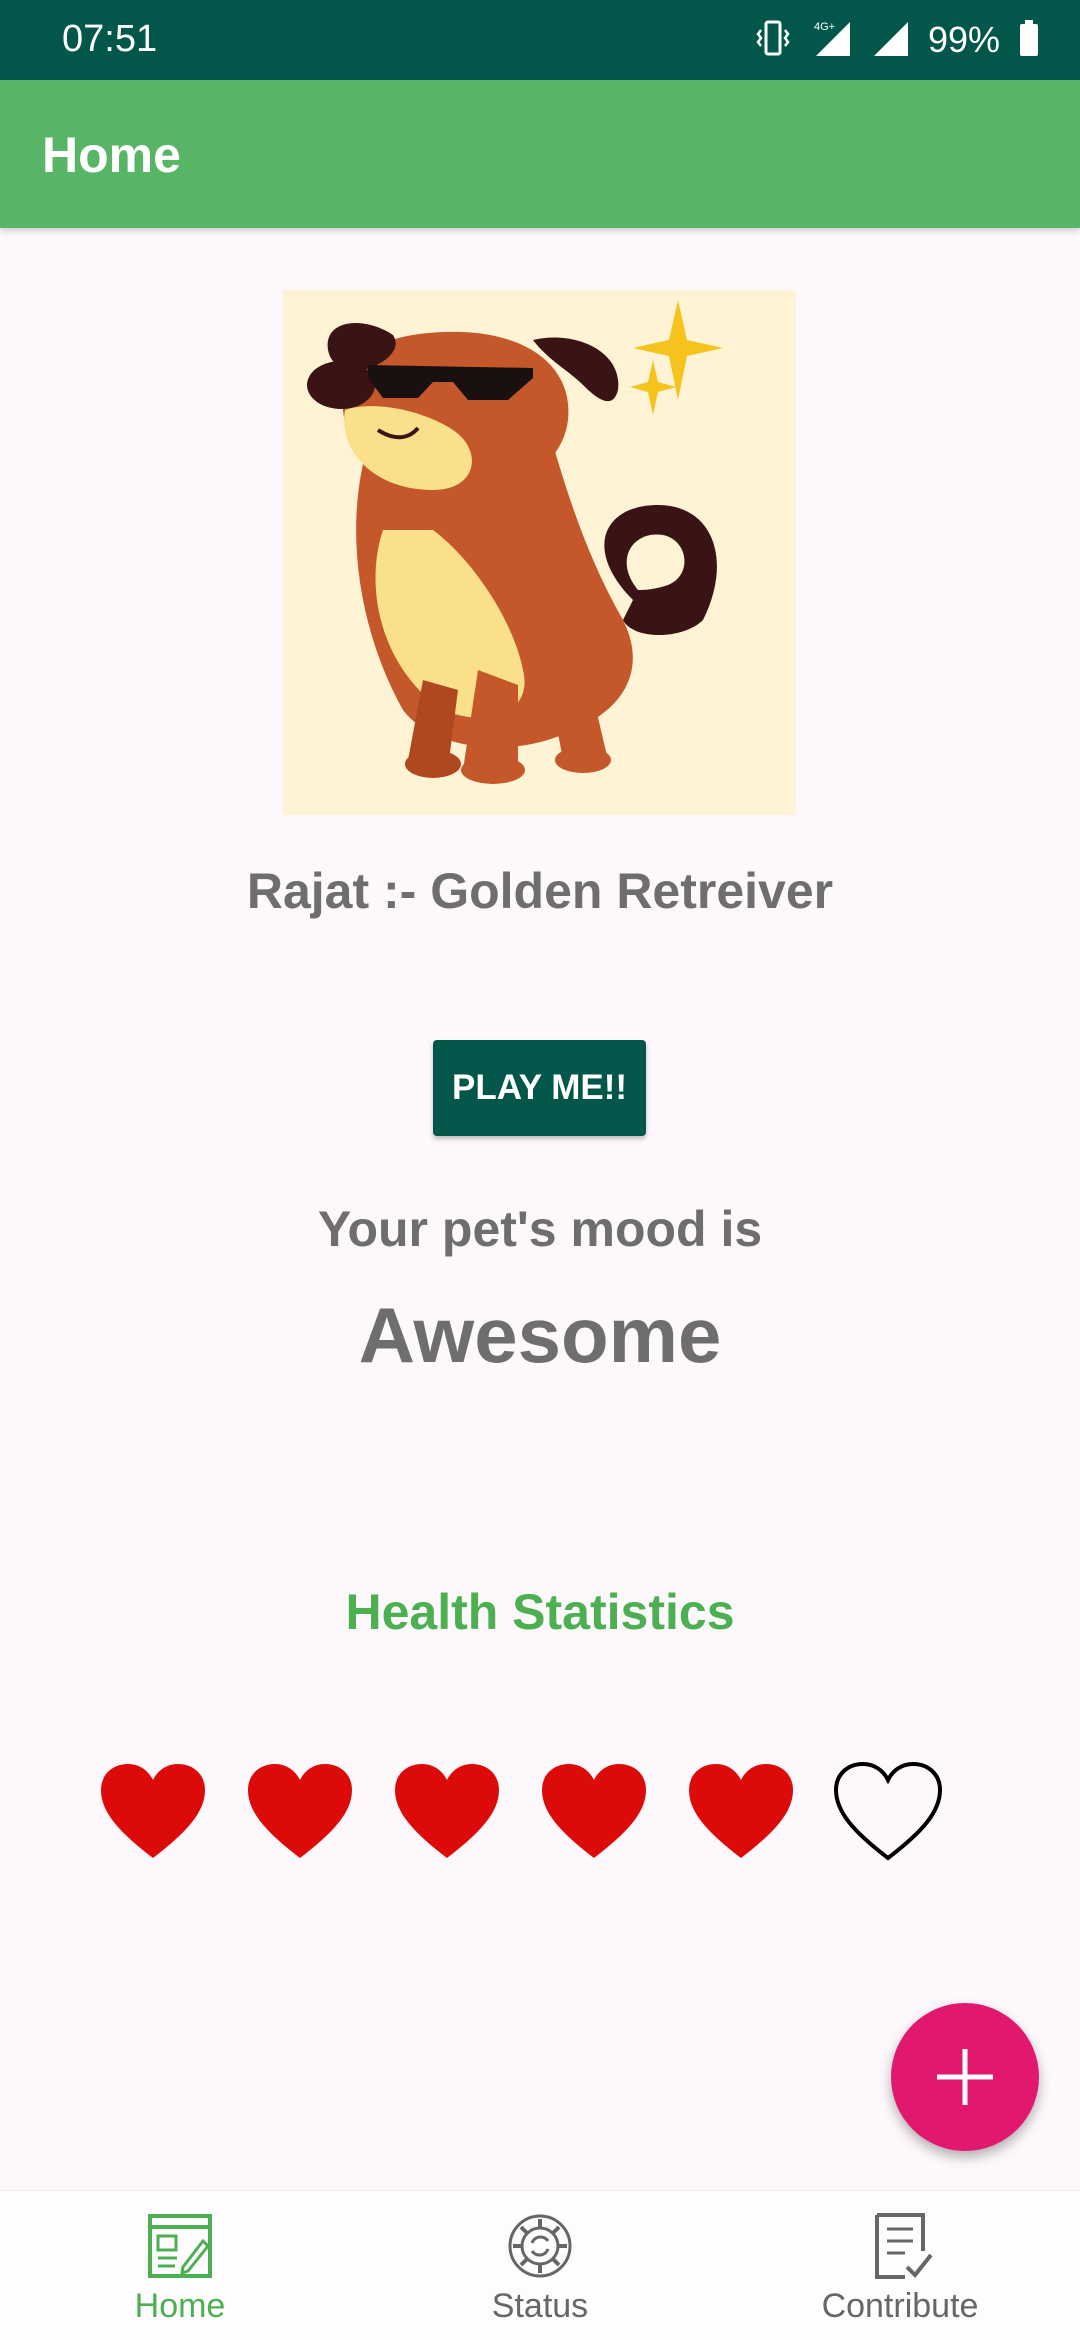 This screenshot has height=2340, width=1080. Describe the element at coordinates (773, 40) in the screenshot. I see `vibrate-icon` at that location.